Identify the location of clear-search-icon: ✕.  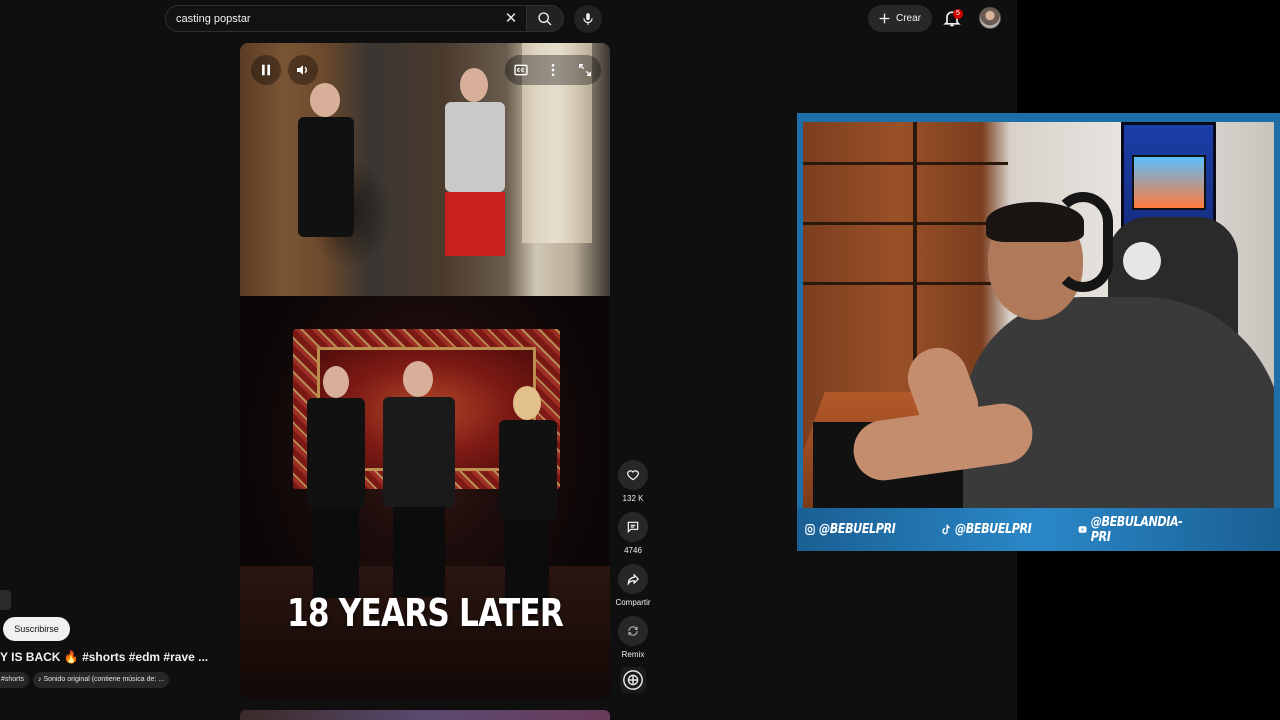
(511, 19).